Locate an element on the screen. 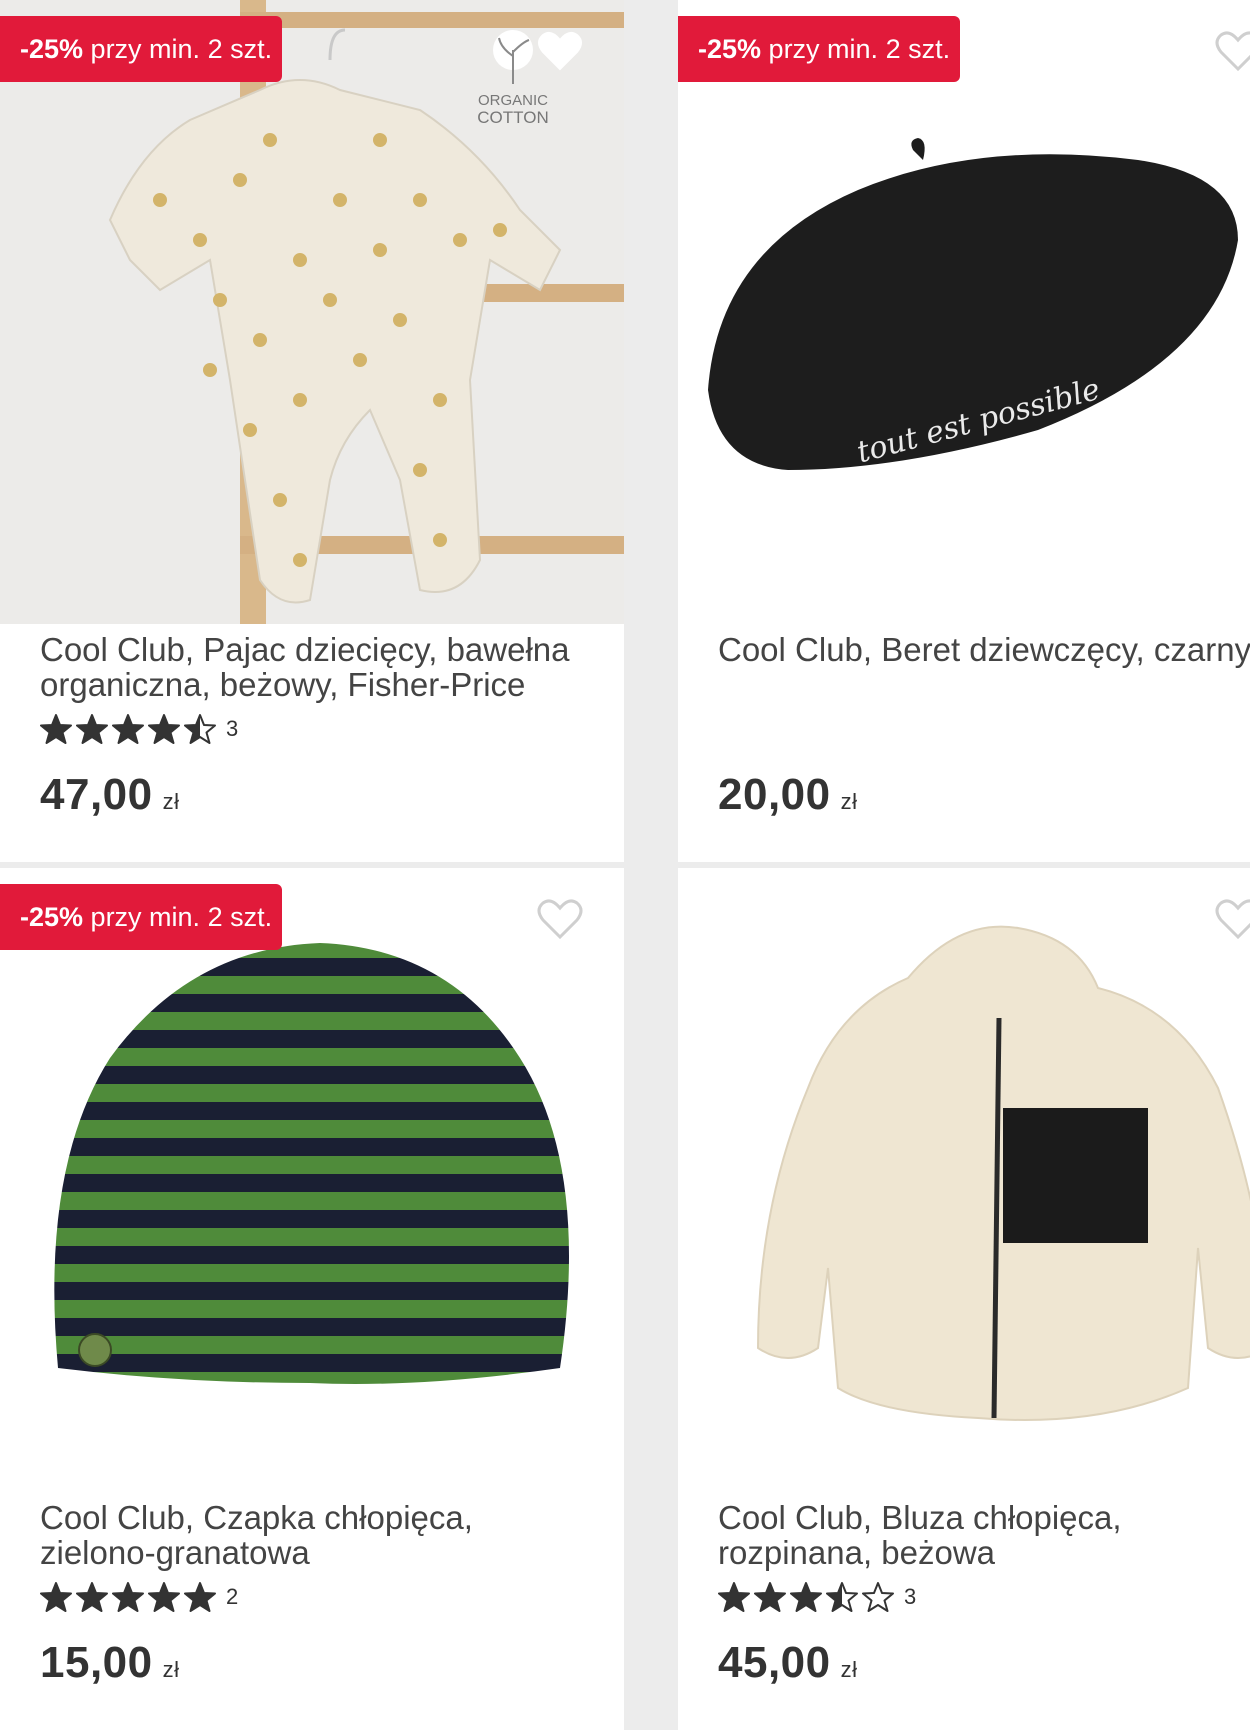 The width and height of the screenshot is (1250, 1730). product-price: 47,00 zł is located at coordinates (110, 795).